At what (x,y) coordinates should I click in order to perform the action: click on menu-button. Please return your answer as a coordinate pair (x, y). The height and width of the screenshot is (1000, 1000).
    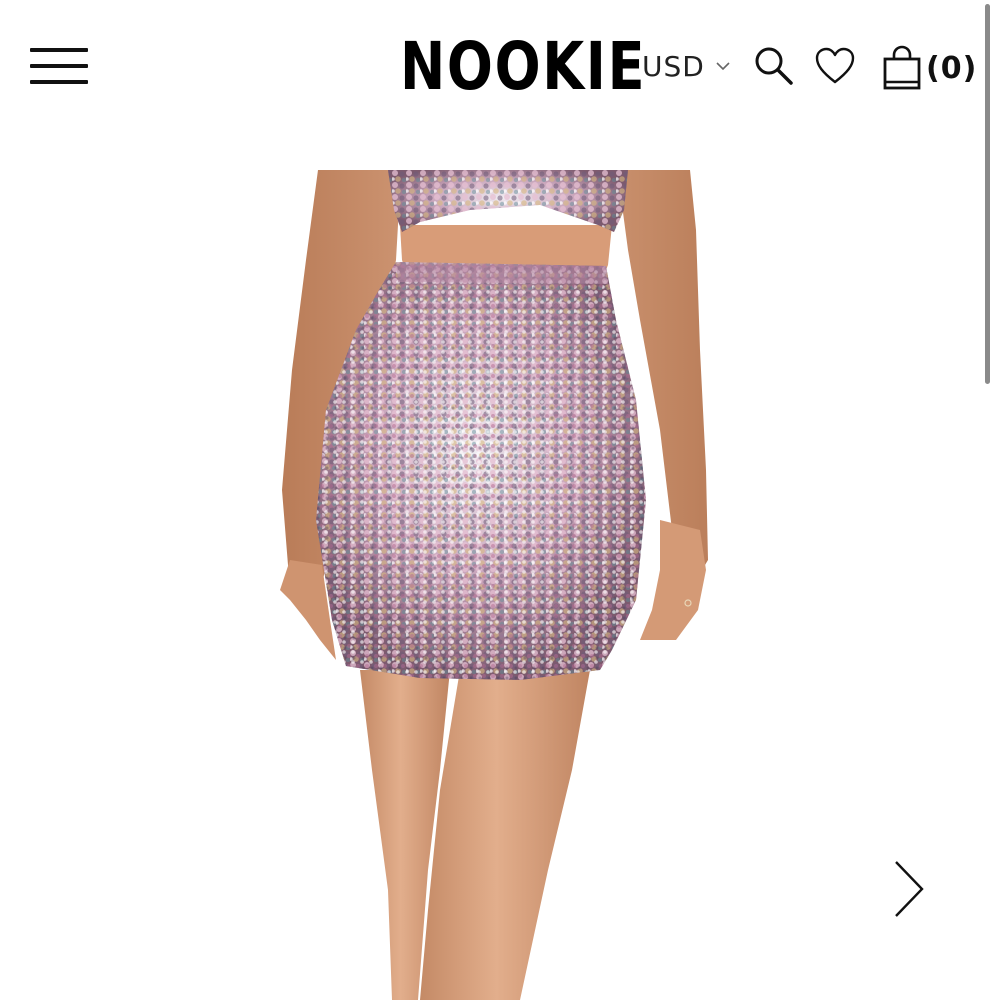
    Looking at the image, I should click on (60, 67).